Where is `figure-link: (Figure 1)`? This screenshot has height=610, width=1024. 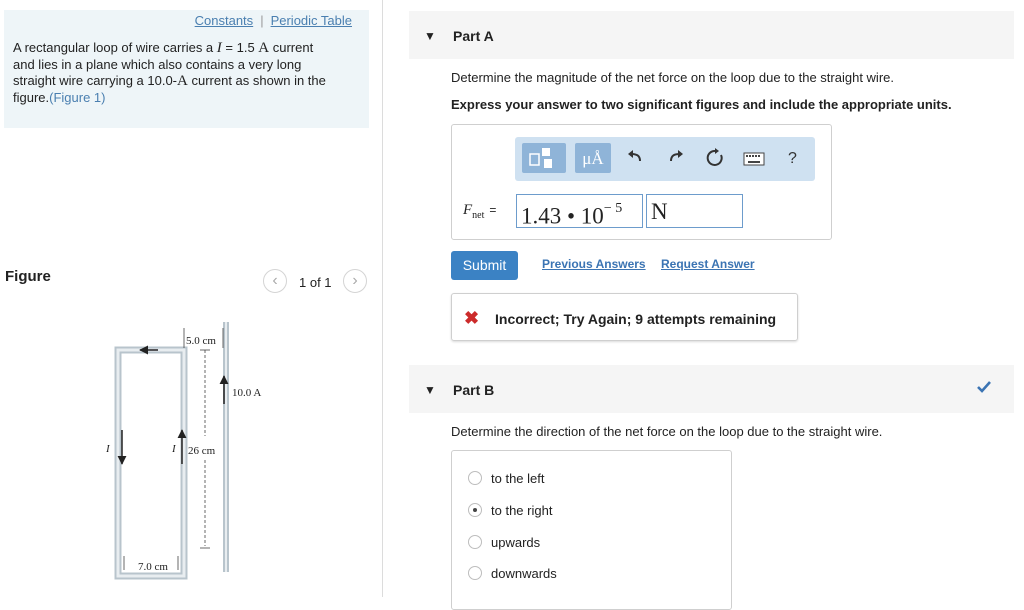 figure-link: (Figure 1) is located at coordinates (77, 97).